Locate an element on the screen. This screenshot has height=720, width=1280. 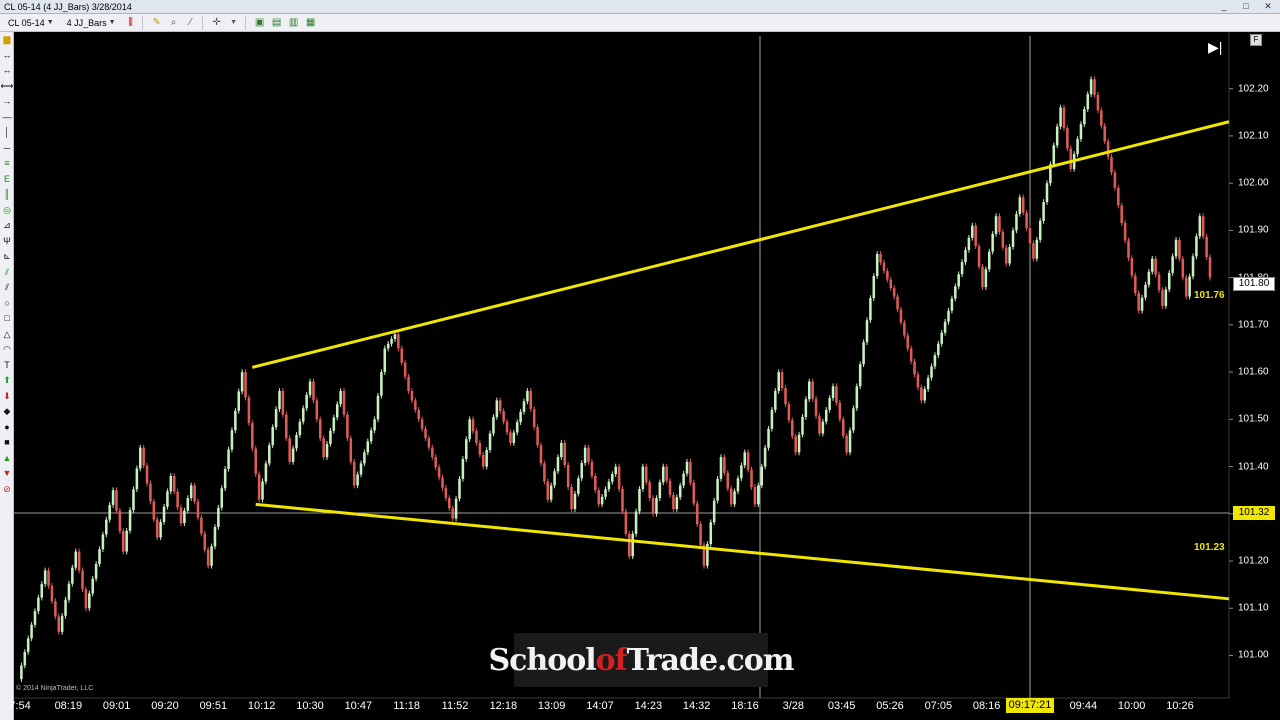
bar-type-selector: 4 JJ_Bars ▼ is located at coordinates (91, 23).